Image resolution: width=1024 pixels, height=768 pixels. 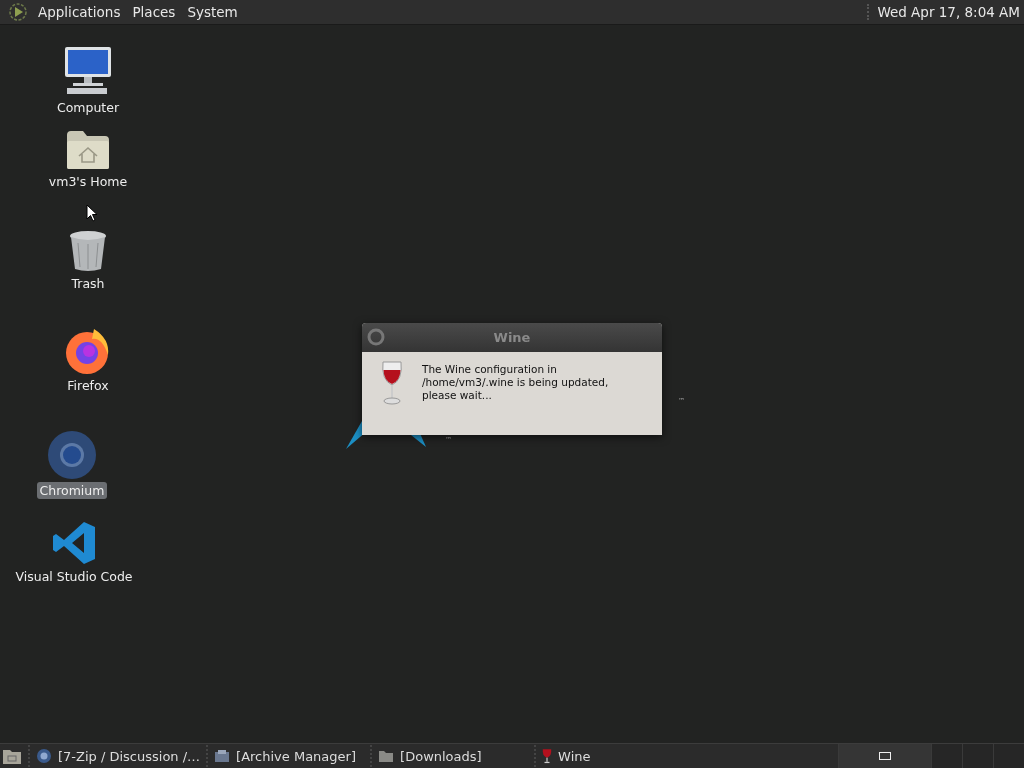 What do you see at coordinates (88, 283) in the screenshot?
I see `desktop-icon-label: Trash` at bounding box center [88, 283].